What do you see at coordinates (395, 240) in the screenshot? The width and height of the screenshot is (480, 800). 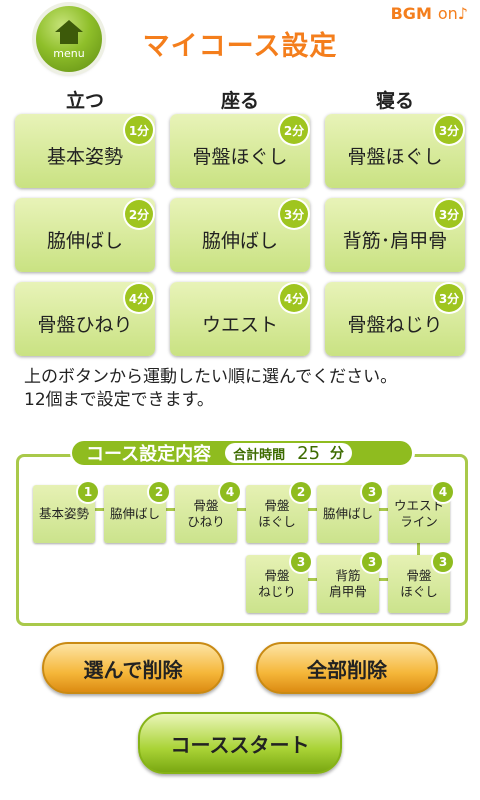 I see `exercise-label: 背筋･肩甲骨` at bounding box center [395, 240].